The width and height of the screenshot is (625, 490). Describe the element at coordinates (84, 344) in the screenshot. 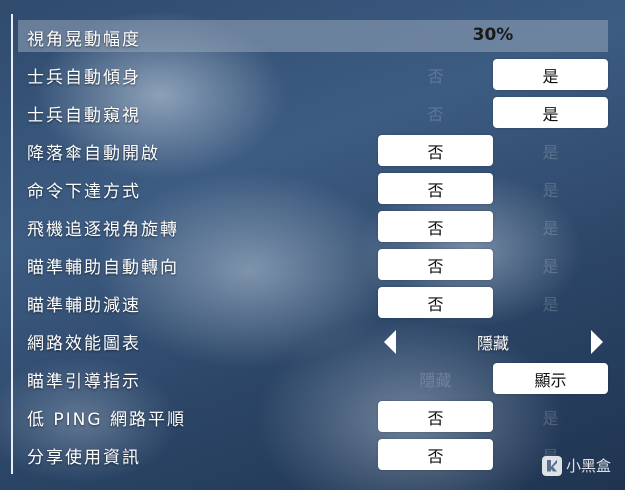

I see `setting-label: 網路效能圖表` at that location.